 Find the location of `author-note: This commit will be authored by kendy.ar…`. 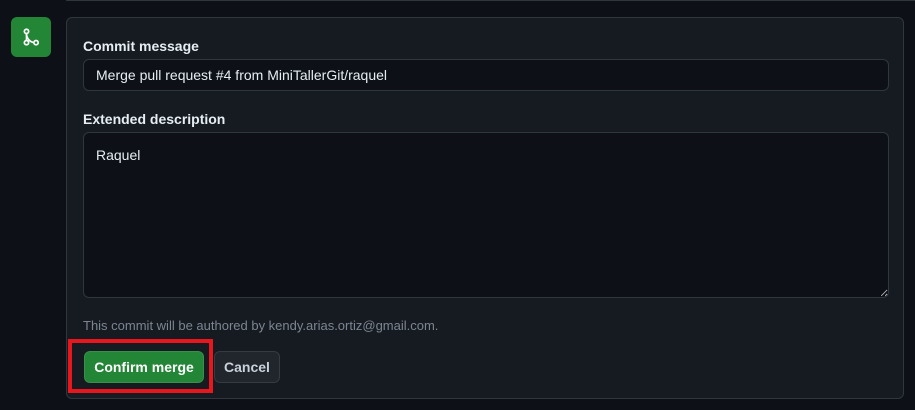

author-note: This commit will be authored by kendy.ar… is located at coordinates (261, 325).